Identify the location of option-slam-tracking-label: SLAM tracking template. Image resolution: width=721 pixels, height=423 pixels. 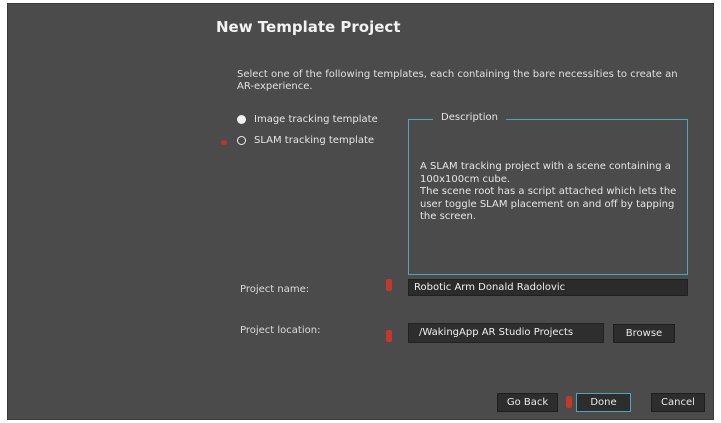
(314, 140).